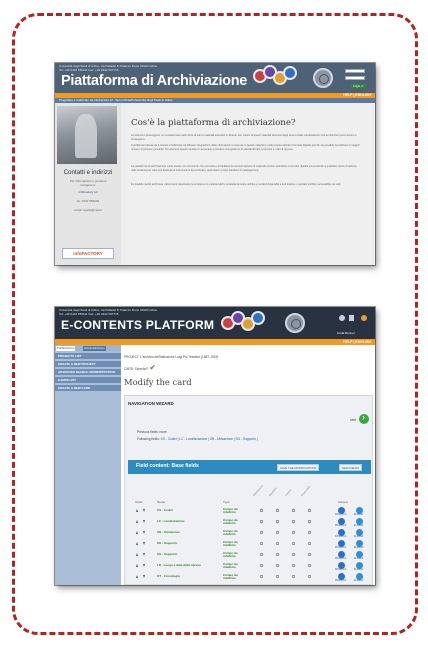 The width and height of the screenshot is (428, 647). I want to click on sidebar-item-projects-list: PROJECTS LIST, so click(88, 356).